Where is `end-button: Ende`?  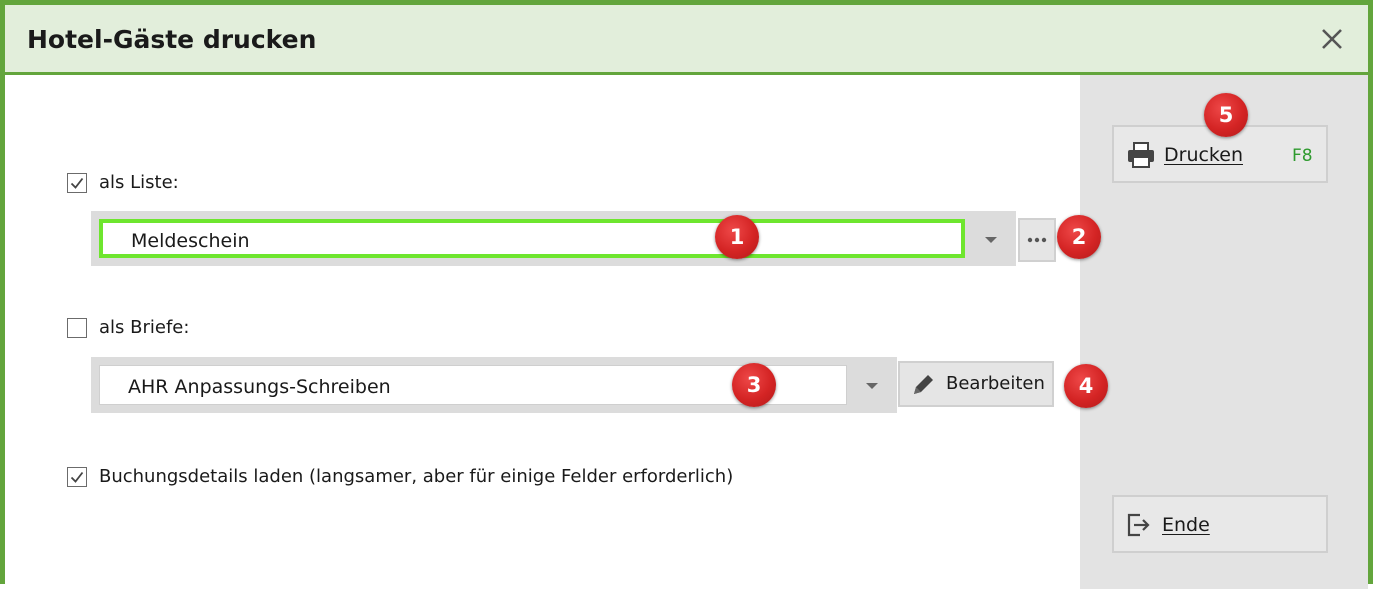
end-button: Ende is located at coordinates (1220, 524).